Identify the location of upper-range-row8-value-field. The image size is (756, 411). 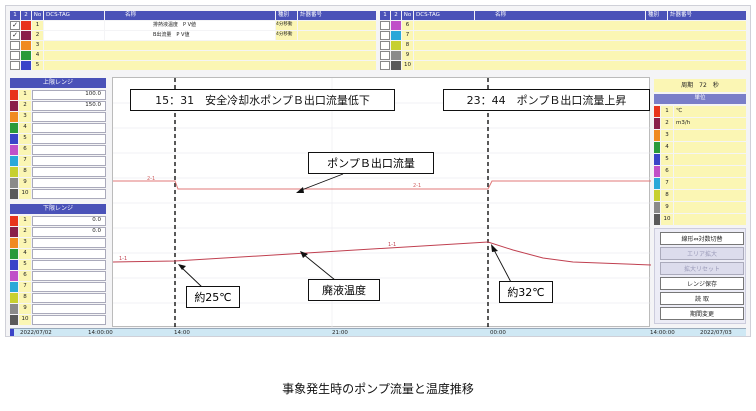
(69, 172).